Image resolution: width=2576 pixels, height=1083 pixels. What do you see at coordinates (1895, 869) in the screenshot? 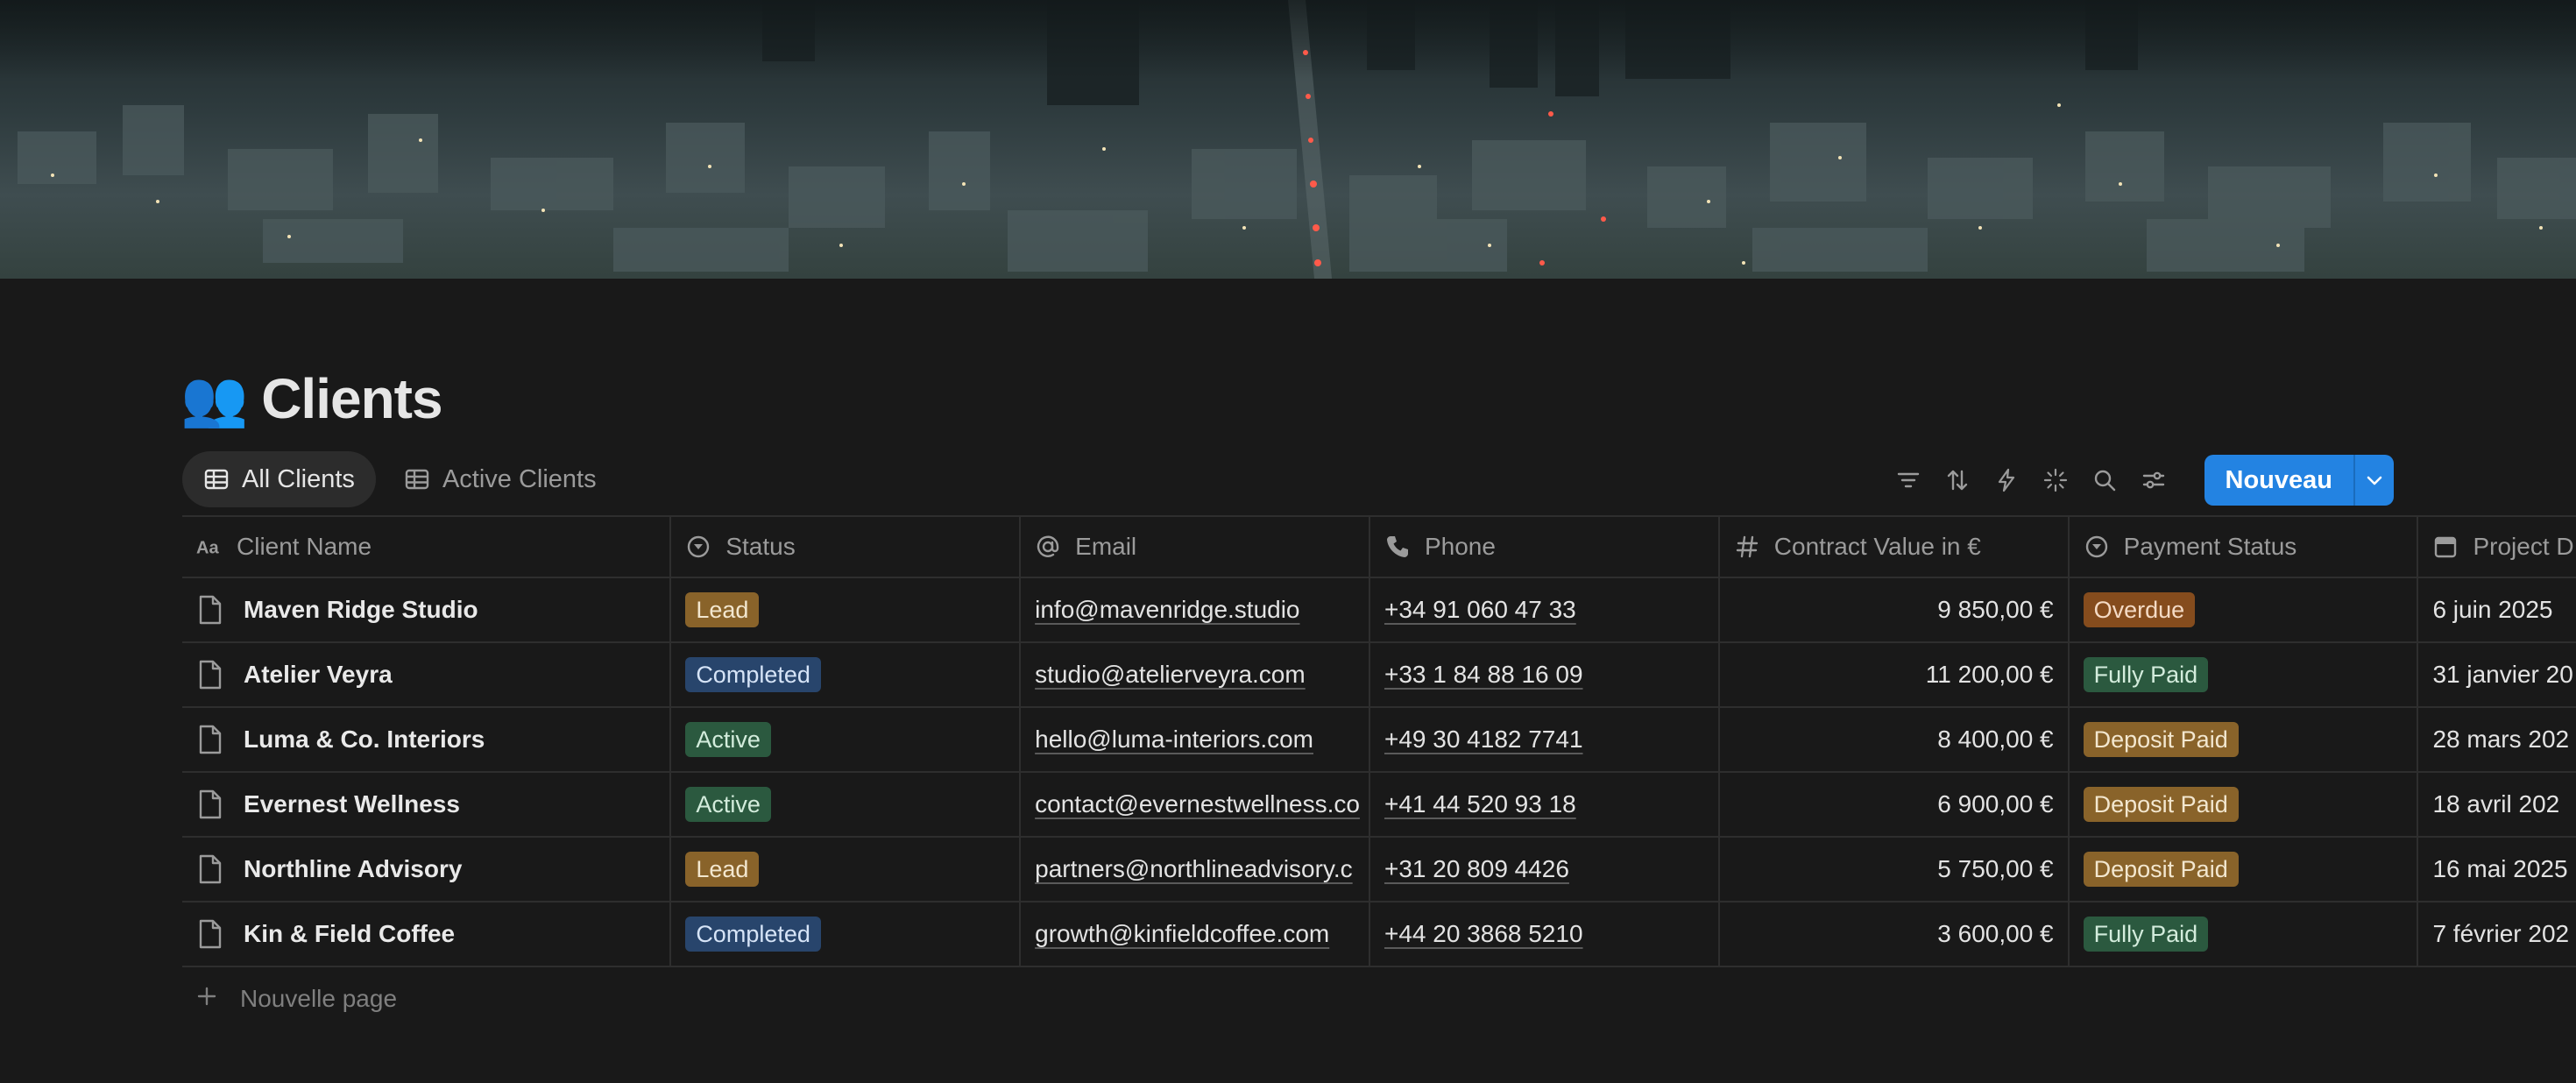
I see `contract-value-cell: 5 750,00 €` at bounding box center [1895, 869].